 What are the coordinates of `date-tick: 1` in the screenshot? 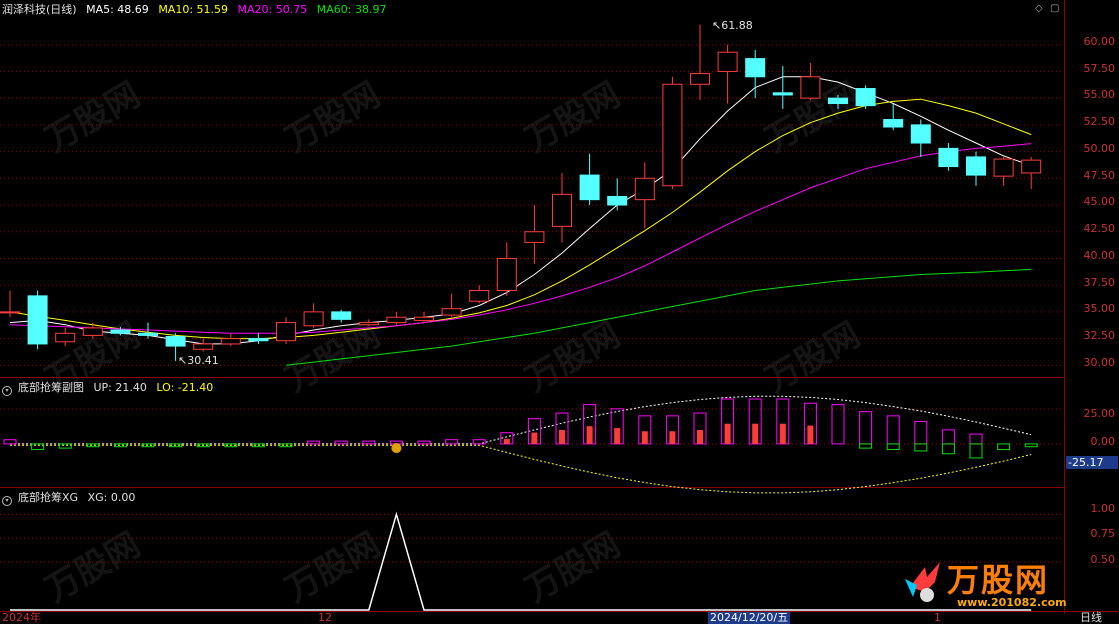 It's located at (937, 617).